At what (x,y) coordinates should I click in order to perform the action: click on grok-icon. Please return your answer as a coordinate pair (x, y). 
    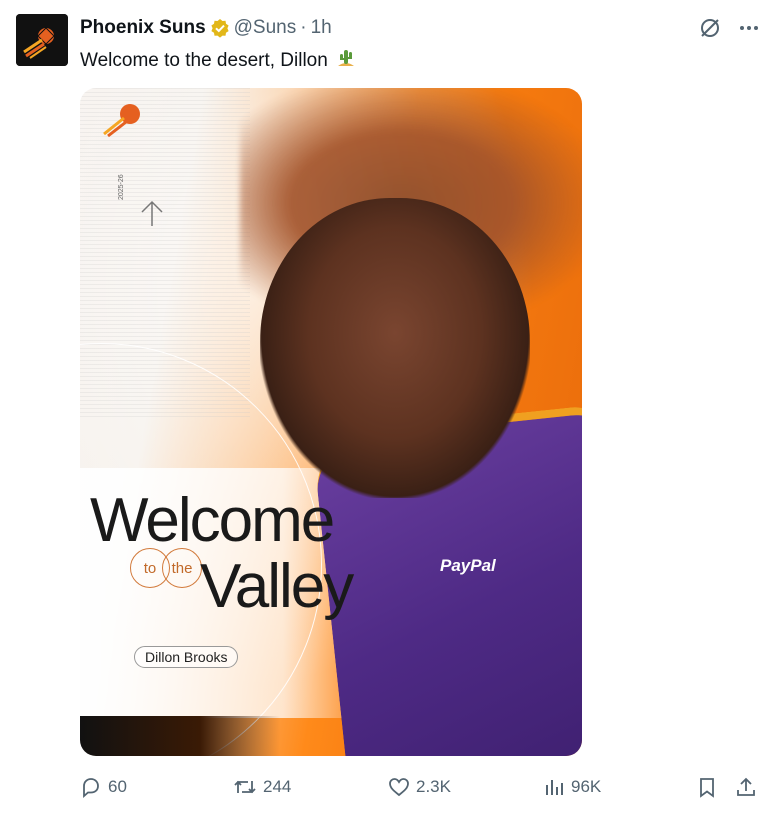
    Looking at the image, I should click on (710, 28).